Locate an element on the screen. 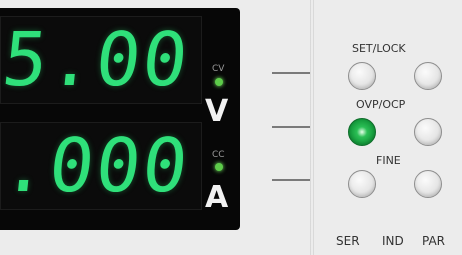  voltage-digits: 5.00 is located at coordinates (97, 60).